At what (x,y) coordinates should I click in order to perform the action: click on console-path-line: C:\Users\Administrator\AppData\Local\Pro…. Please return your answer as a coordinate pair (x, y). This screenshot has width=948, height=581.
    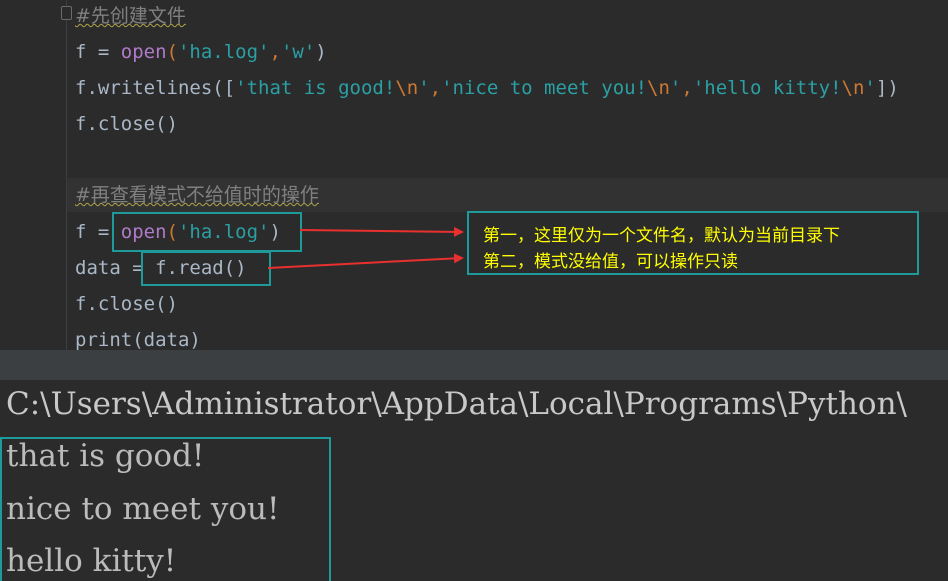
    Looking at the image, I should click on (456, 404).